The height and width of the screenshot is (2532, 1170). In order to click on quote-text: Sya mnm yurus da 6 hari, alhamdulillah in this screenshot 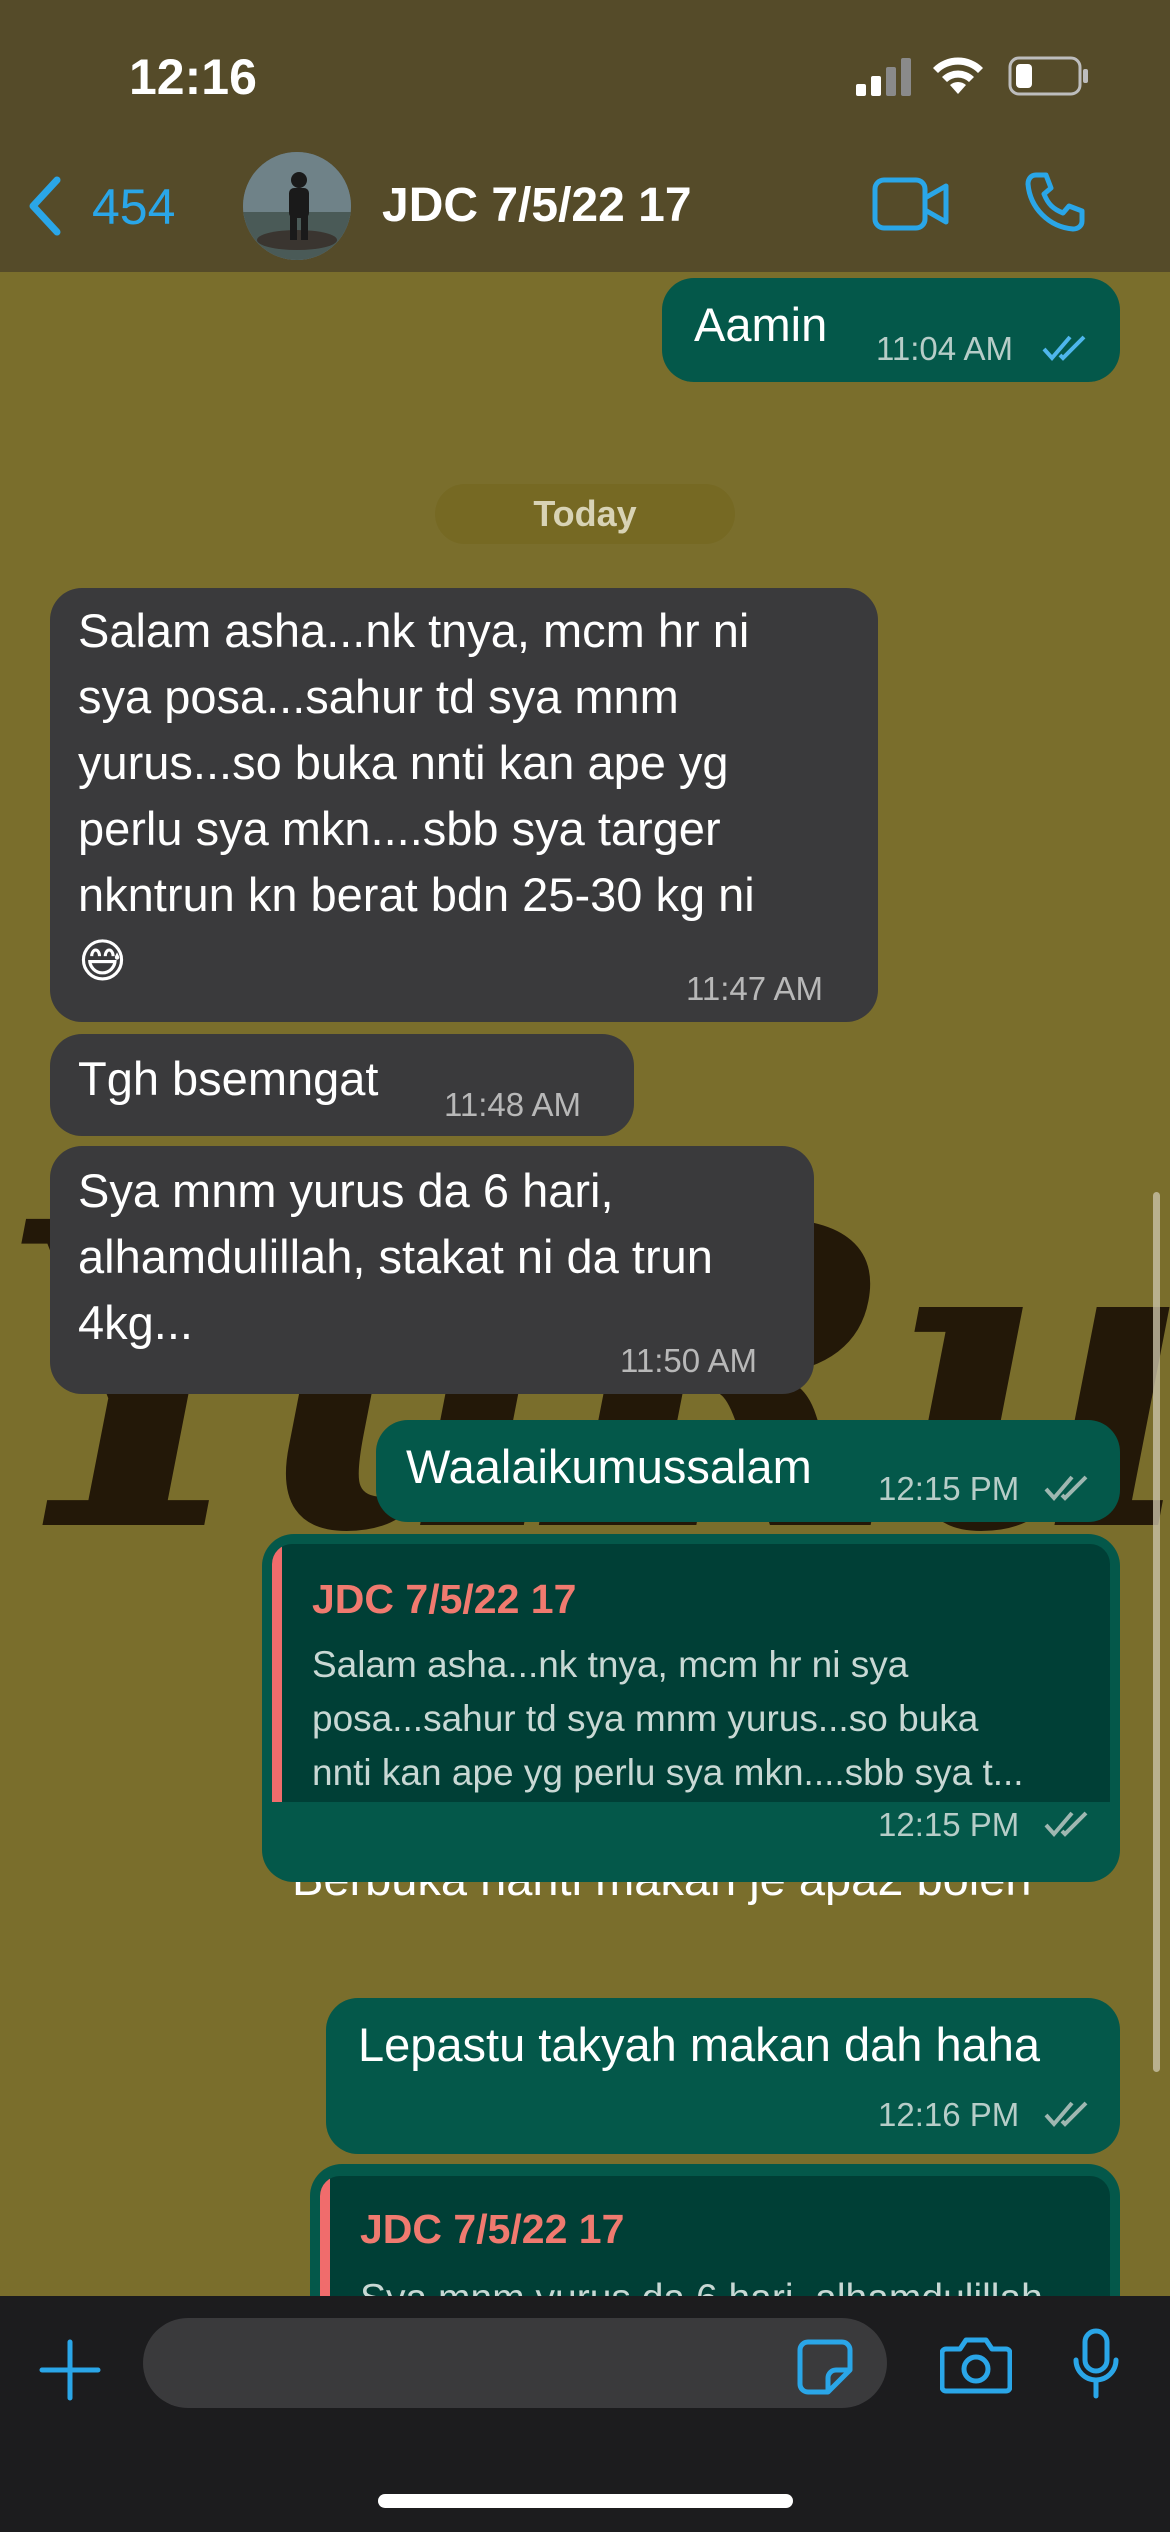, I will do `click(725, 2284)`.